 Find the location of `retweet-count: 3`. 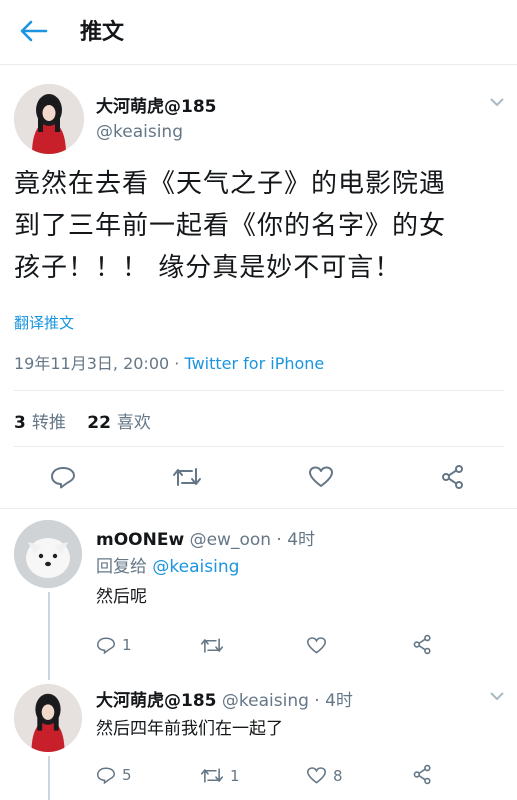

retweet-count: 3 is located at coordinates (20, 423).